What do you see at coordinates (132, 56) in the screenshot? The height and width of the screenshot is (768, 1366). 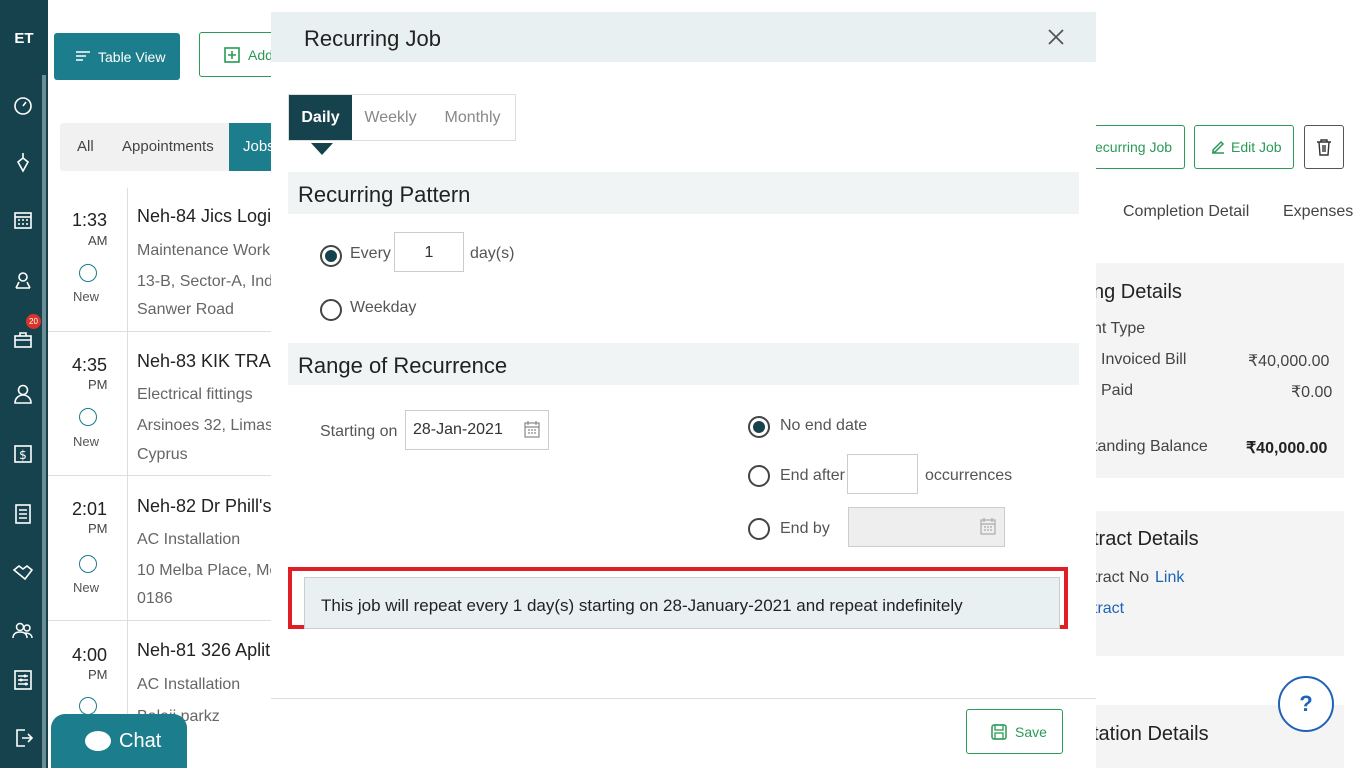 I see `table-view-label: Table View` at bounding box center [132, 56].